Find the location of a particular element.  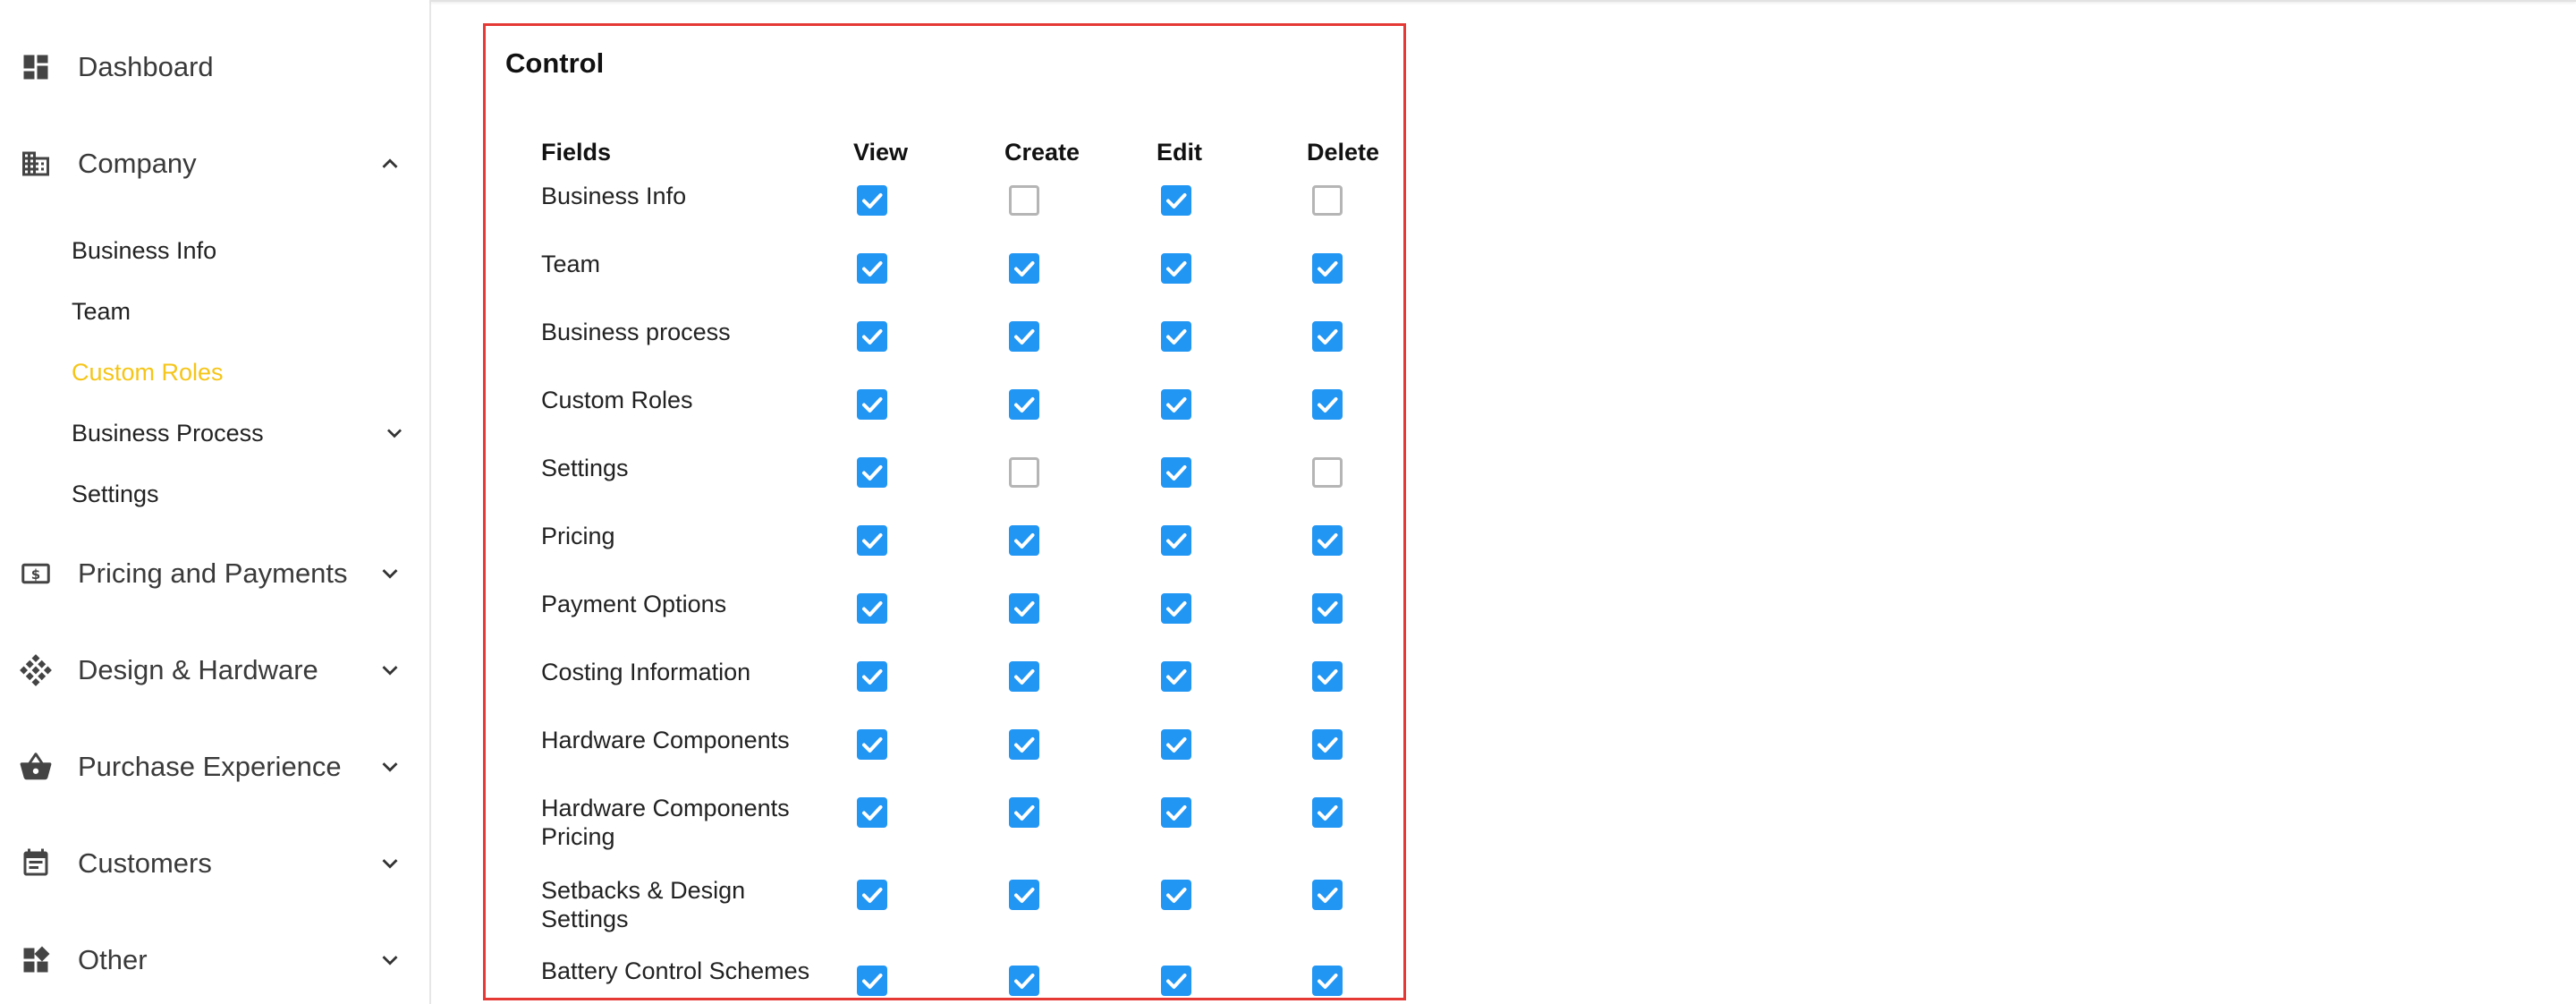

field-label: Settings is located at coordinates (585, 468).